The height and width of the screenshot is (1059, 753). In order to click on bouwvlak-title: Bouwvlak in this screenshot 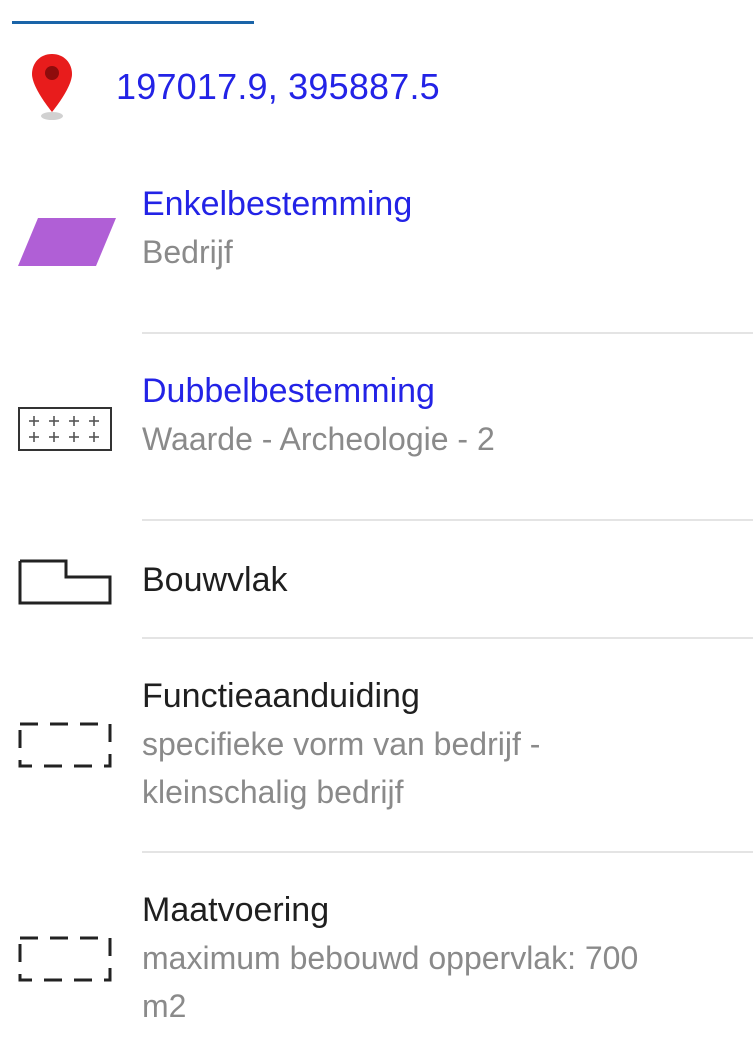, I will do `click(215, 580)`.